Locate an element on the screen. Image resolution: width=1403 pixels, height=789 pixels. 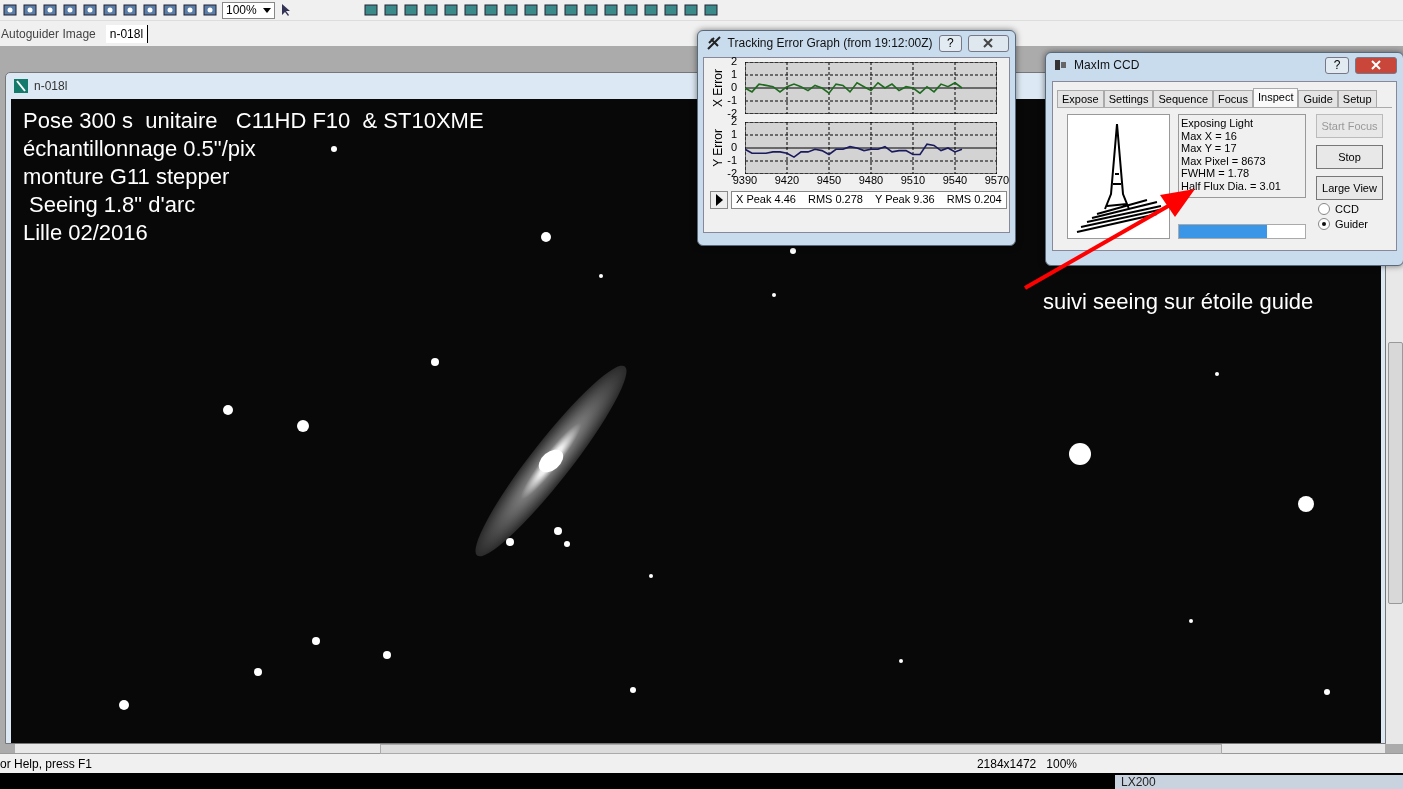
stat-text: RMS 0.204 is located at coordinates (974, 200).